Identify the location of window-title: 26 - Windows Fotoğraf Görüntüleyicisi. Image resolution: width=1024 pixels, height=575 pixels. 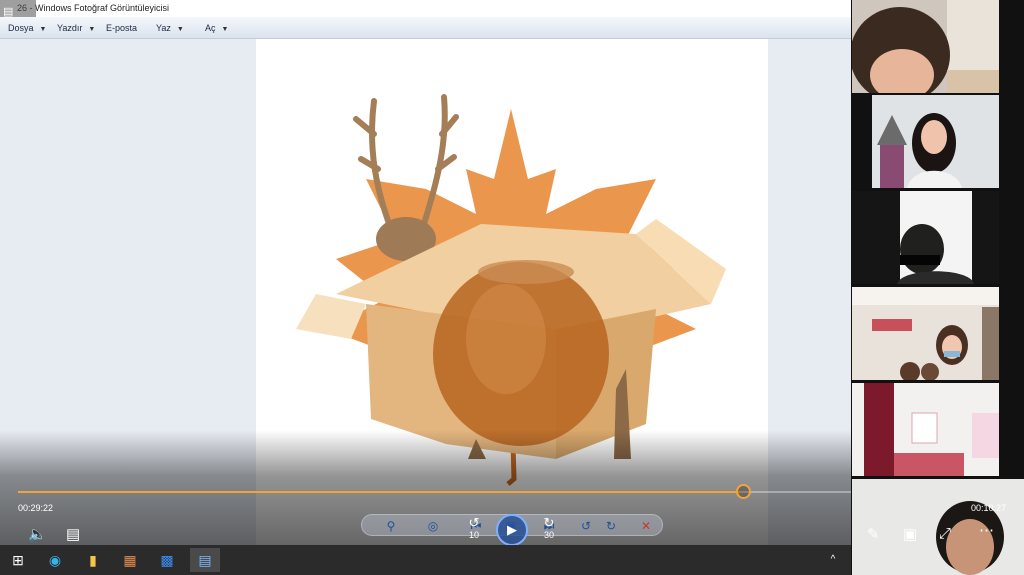
(93, 8).